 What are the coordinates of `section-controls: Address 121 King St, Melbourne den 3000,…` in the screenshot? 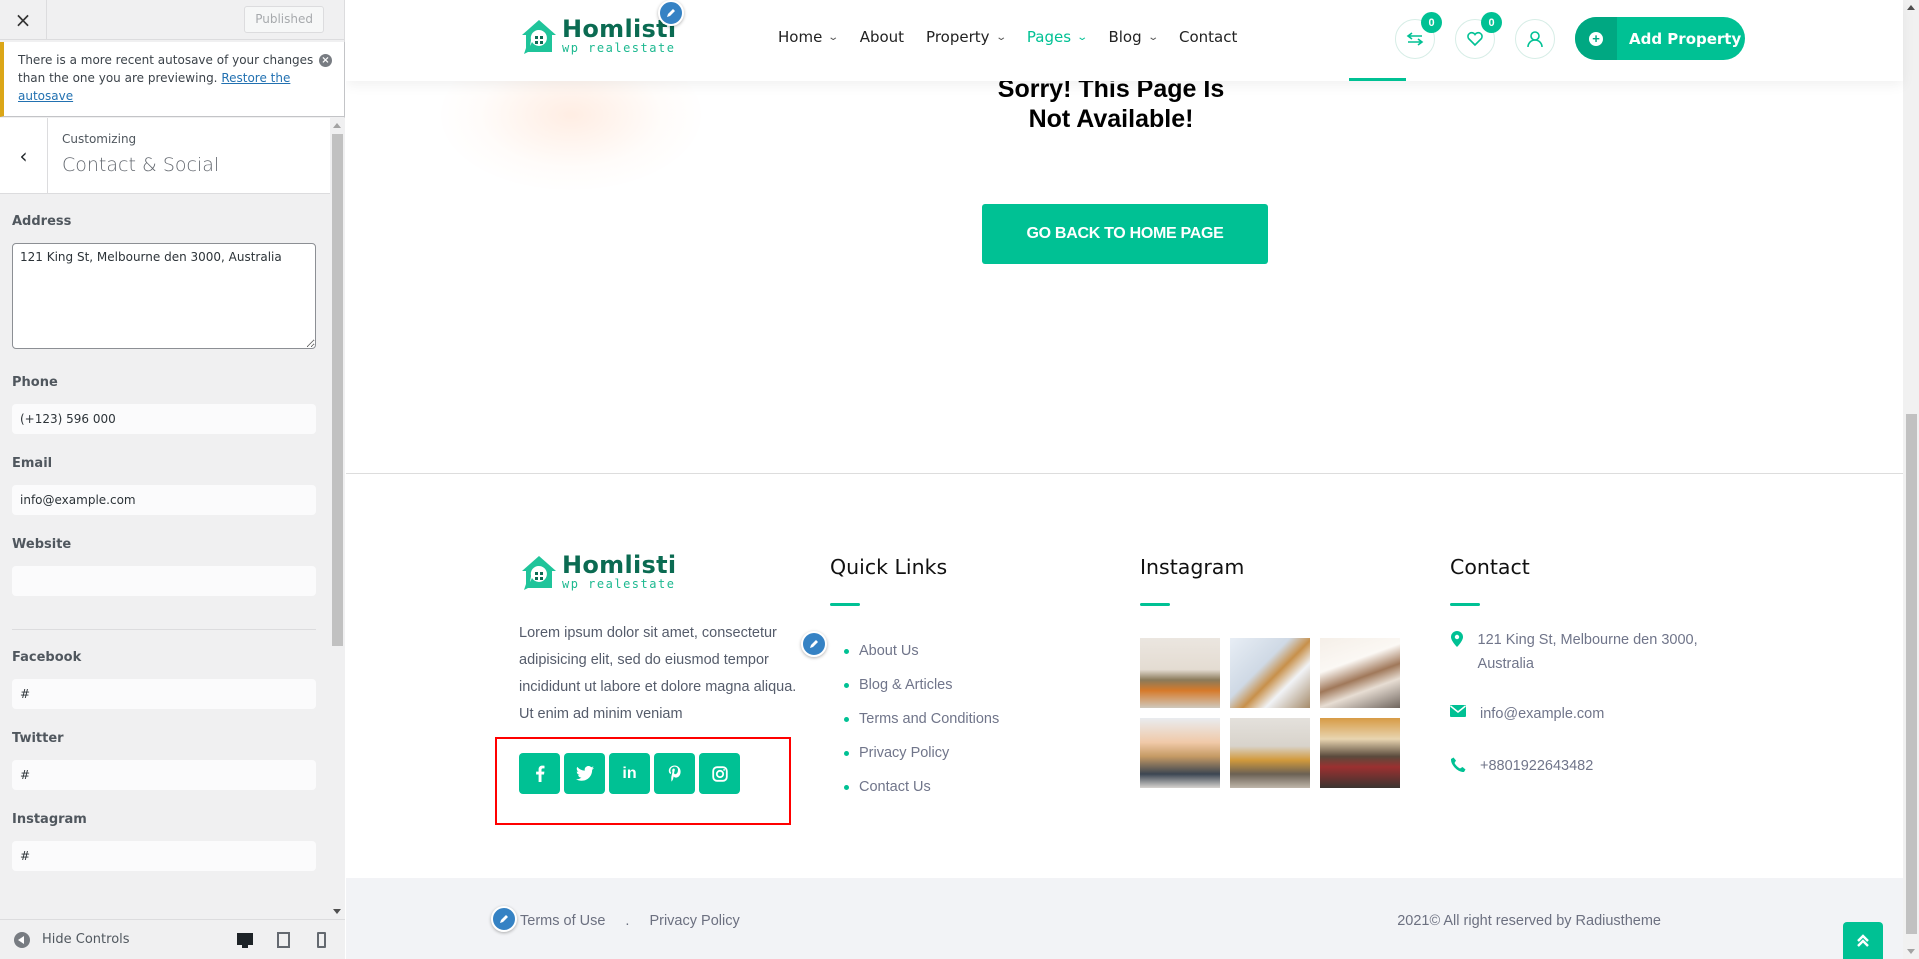 It's located at (165, 542).